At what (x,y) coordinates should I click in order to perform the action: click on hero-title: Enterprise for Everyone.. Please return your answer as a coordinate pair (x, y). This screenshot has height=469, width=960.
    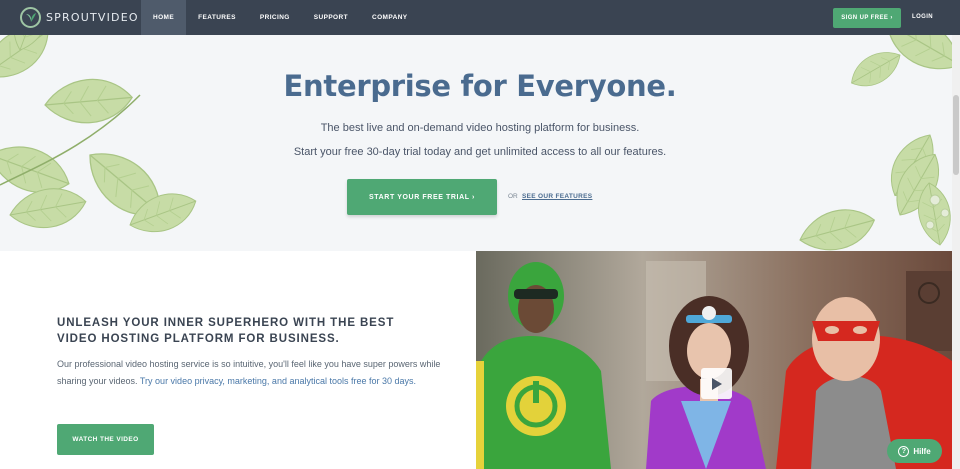
    Looking at the image, I should click on (480, 86).